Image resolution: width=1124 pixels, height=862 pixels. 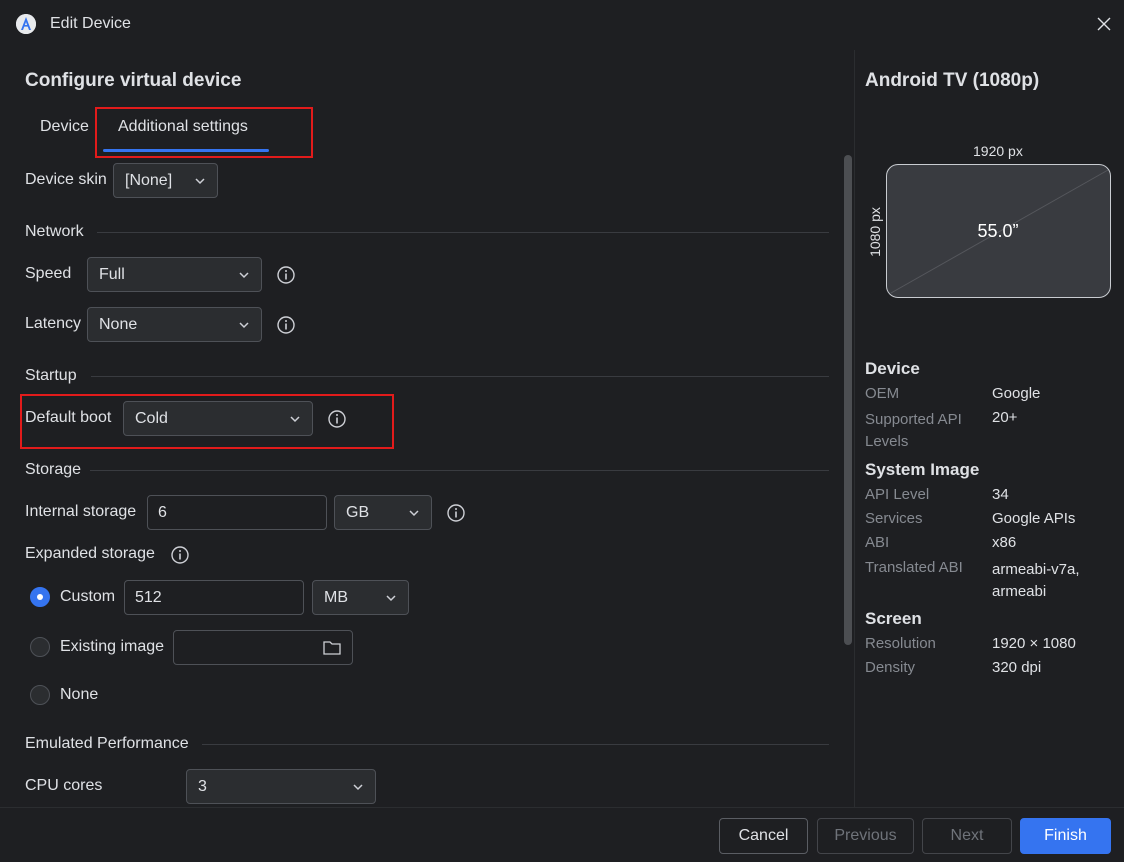 What do you see at coordinates (922, 469) in the screenshot?
I see `system-image-heading: System Image` at bounding box center [922, 469].